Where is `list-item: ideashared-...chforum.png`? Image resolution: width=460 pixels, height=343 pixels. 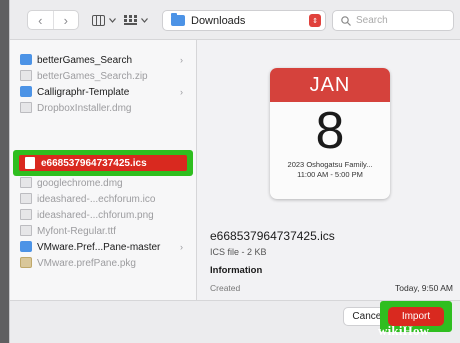
list-item: ideashared-...chforum.png is located at coordinates (103, 215).